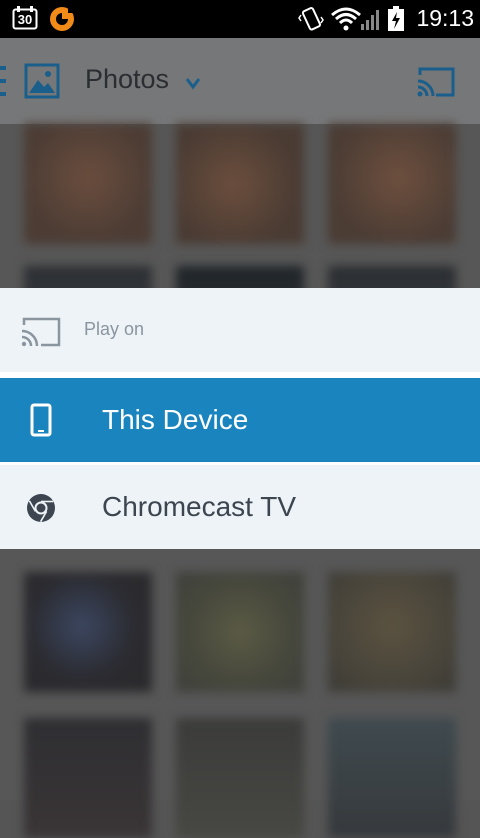 This screenshot has height=838, width=480. What do you see at coordinates (240, 81) in the screenshot?
I see `action-bar: Photos` at bounding box center [240, 81].